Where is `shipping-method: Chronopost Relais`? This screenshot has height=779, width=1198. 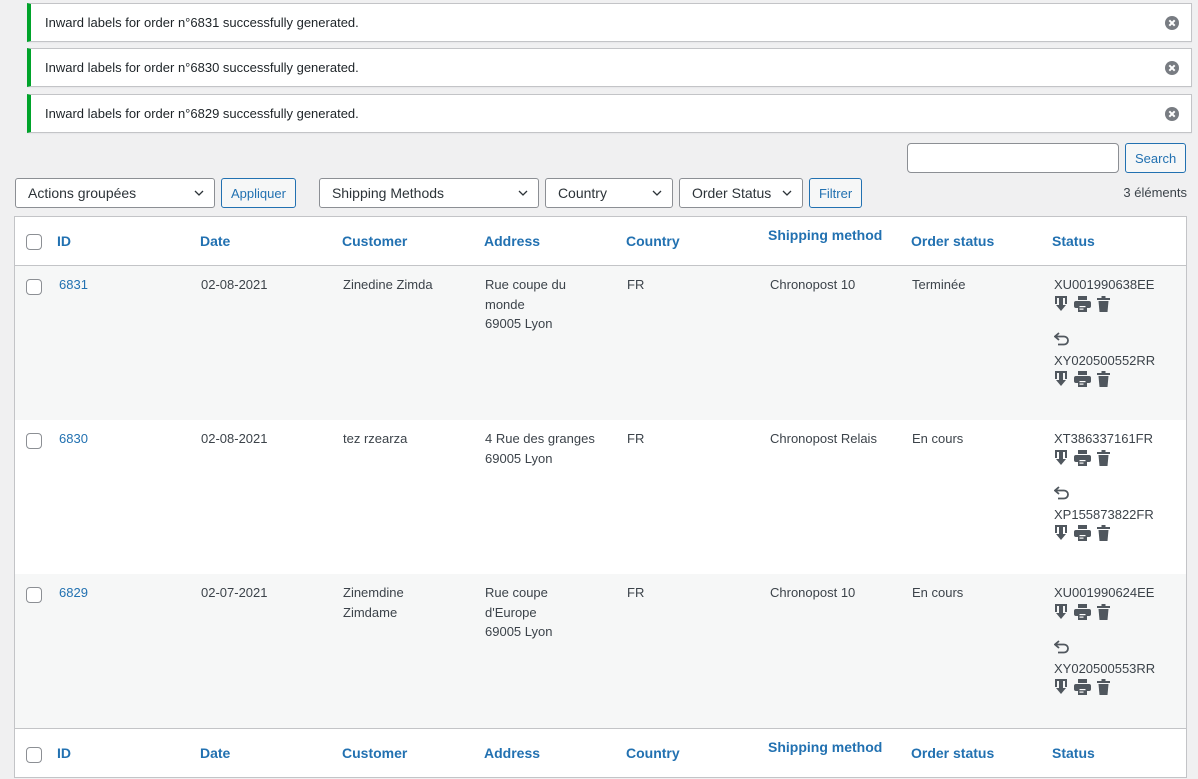 shipping-method: Chronopost Relais is located at coordinates (823, 438).